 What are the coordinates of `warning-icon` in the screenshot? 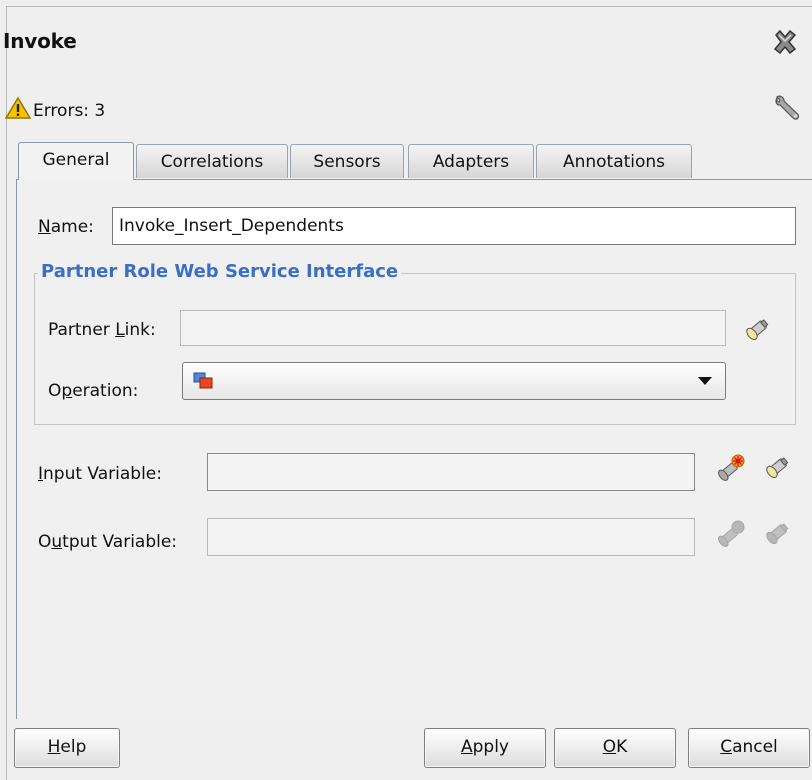 It's located at (18, 108).